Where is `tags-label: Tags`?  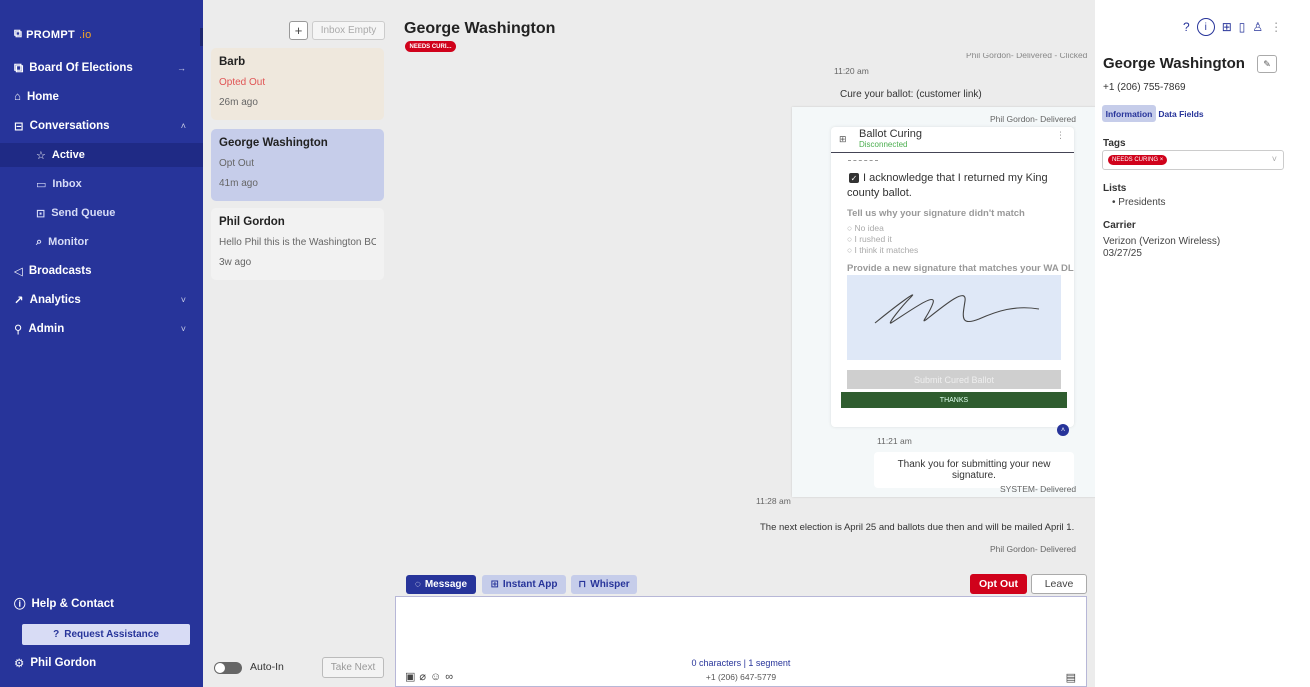
tags-label: Tags is located at coordinates (1114, 143).